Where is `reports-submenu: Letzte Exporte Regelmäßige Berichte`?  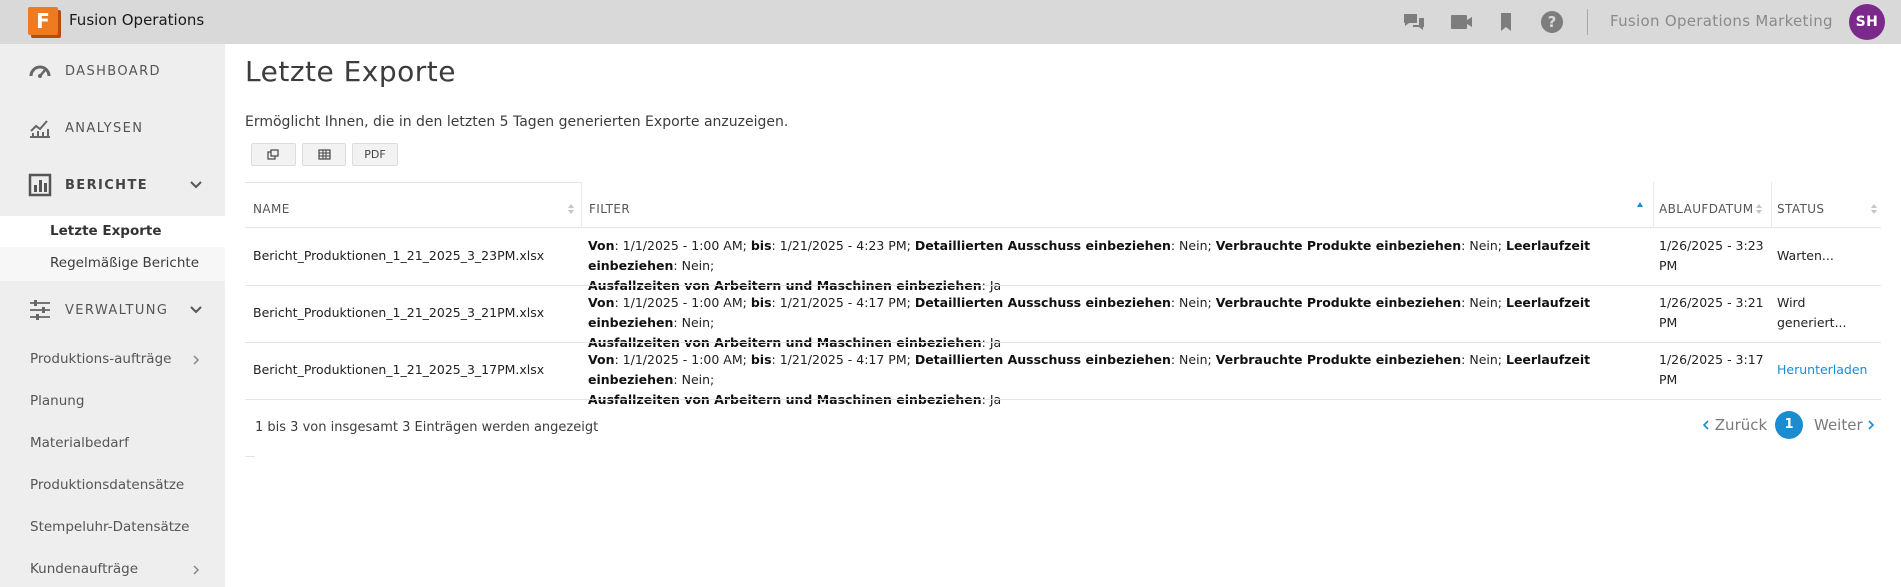 reports-submenu: Letzte Exporte Regelmäßige Berichte is located at coordinates (112, 248).